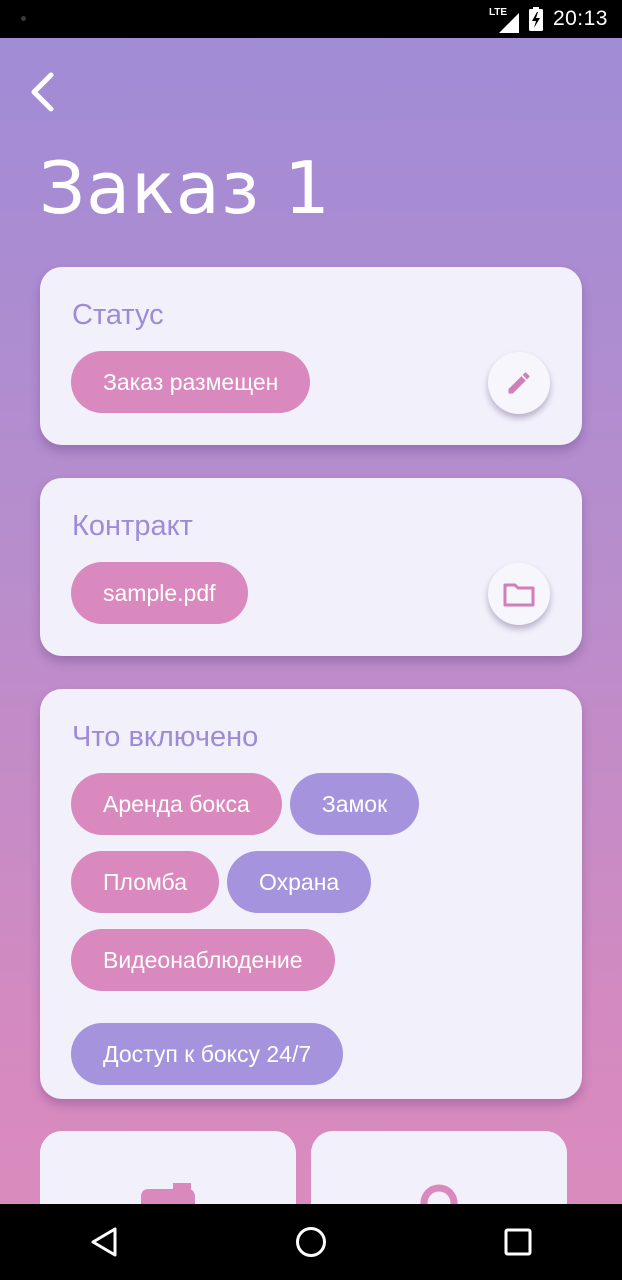  I want to click on home-circle-icon, so click(310, 1242).